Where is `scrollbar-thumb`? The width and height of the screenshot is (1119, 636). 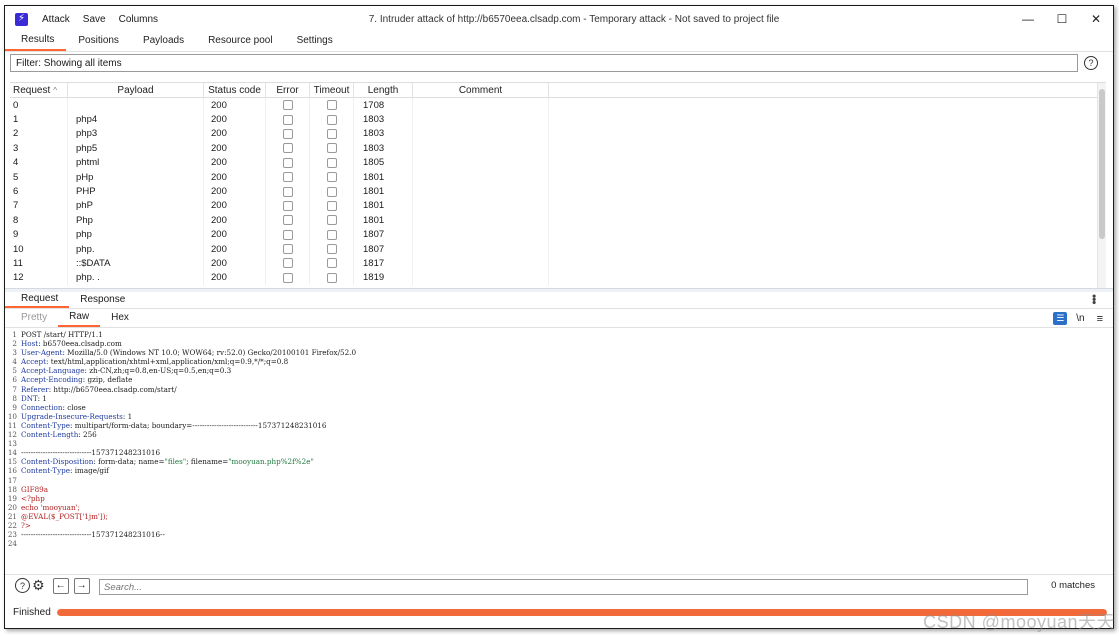
scrollbar-thumb is located at coordinates (1102, 164).